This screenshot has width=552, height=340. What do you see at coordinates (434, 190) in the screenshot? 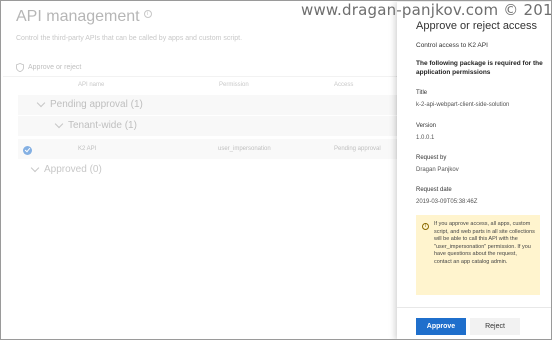
I see `request-date-label: Request date` at bounding box center [434, 190].